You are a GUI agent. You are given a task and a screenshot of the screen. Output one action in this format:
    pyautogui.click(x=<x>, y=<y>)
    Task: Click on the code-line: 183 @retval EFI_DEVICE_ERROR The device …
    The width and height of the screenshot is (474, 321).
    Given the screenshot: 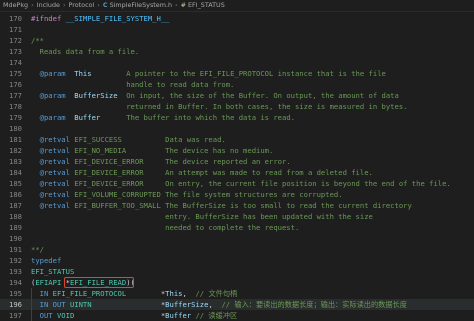 What is the action you would take?
    pyautogui.click(x=237, y=161)
    